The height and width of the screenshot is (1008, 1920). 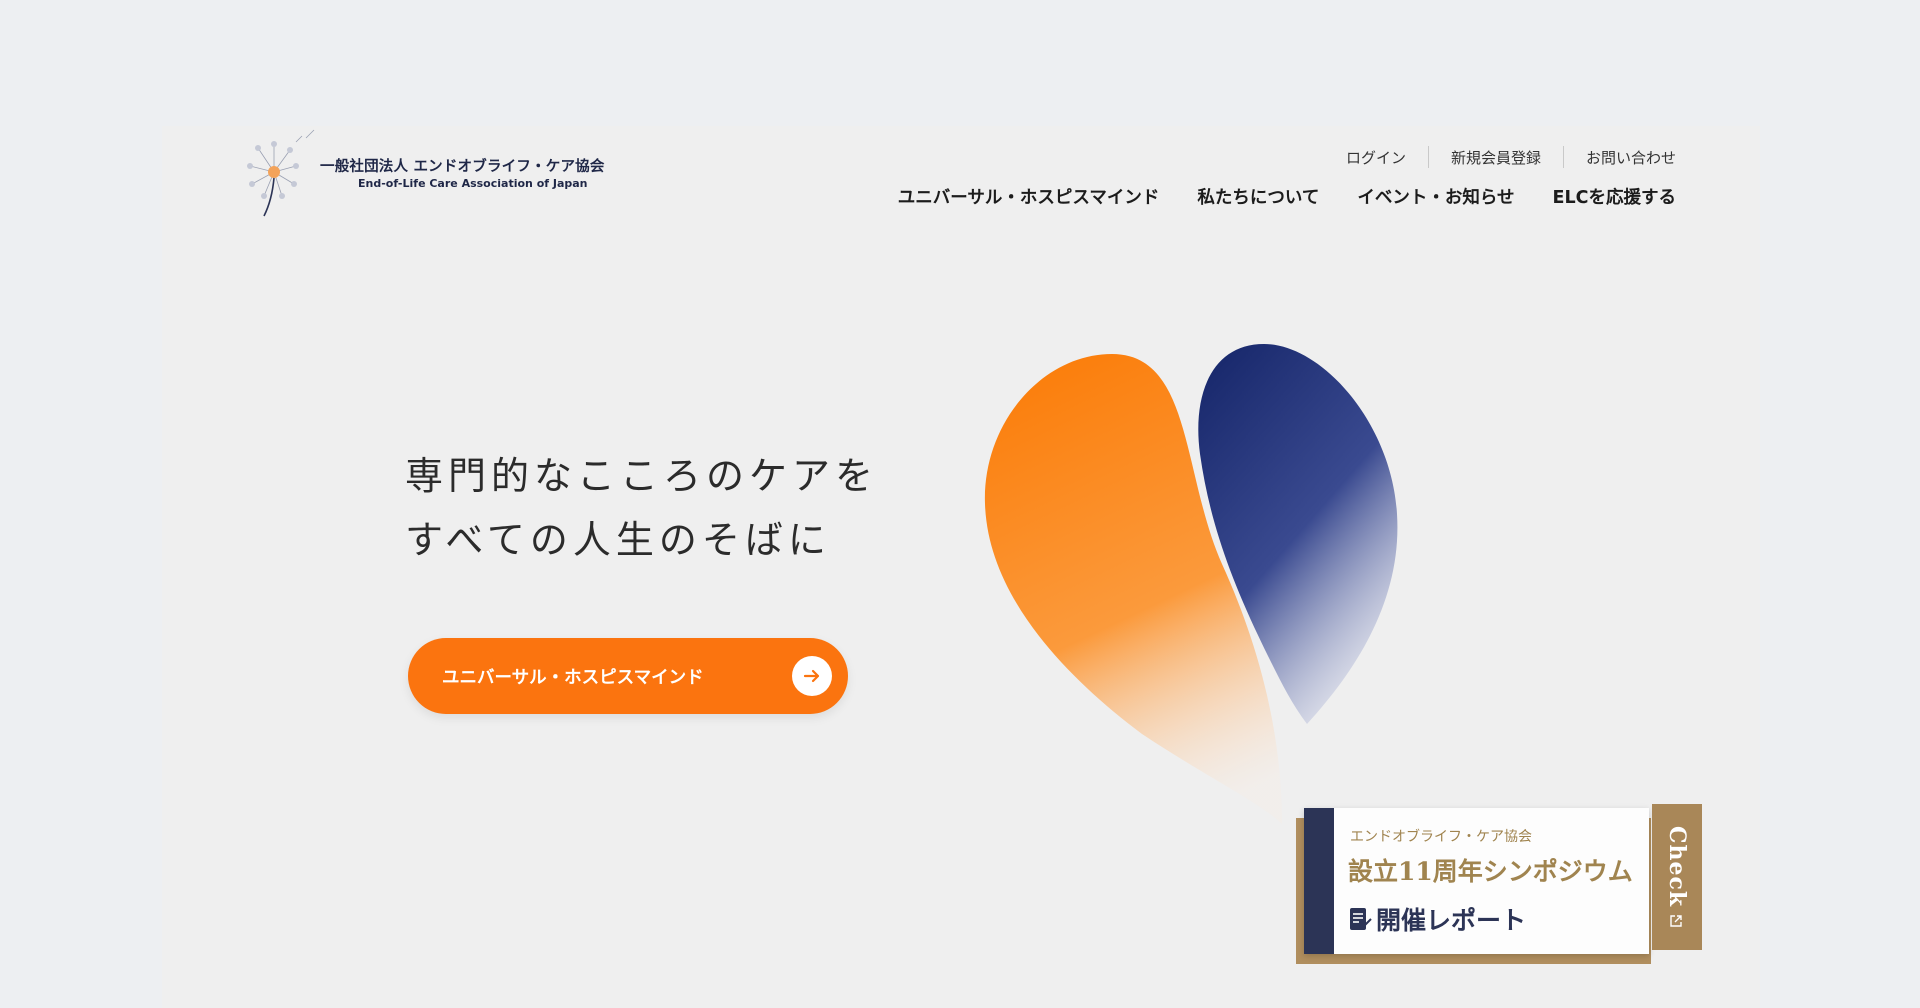 What do you see at coordinates (1496, 157) in the screenshot?
I see `register-link: 新規会員登録` at bounding box center [1496, 157].